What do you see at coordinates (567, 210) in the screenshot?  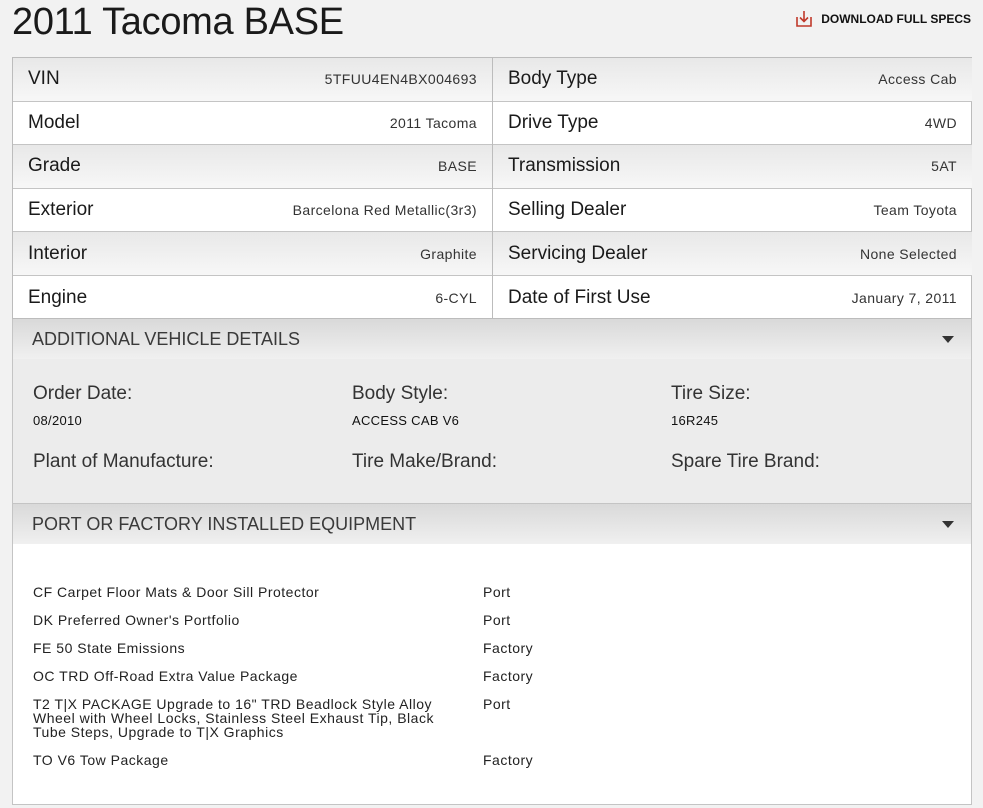 I see `spec-label: Selling Dealer` at bounding box center [567, 210].